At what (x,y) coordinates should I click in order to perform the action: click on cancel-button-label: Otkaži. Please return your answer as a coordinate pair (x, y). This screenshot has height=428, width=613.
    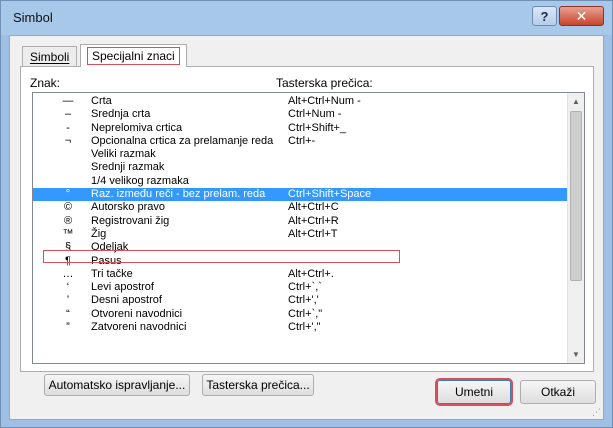
    Looking at the image, I should click on (557, 392).